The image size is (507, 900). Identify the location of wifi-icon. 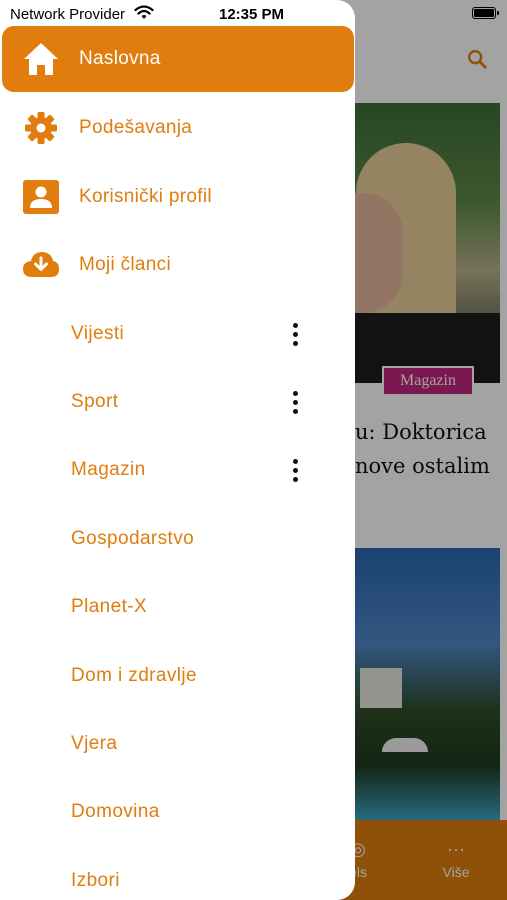
(144, 12).